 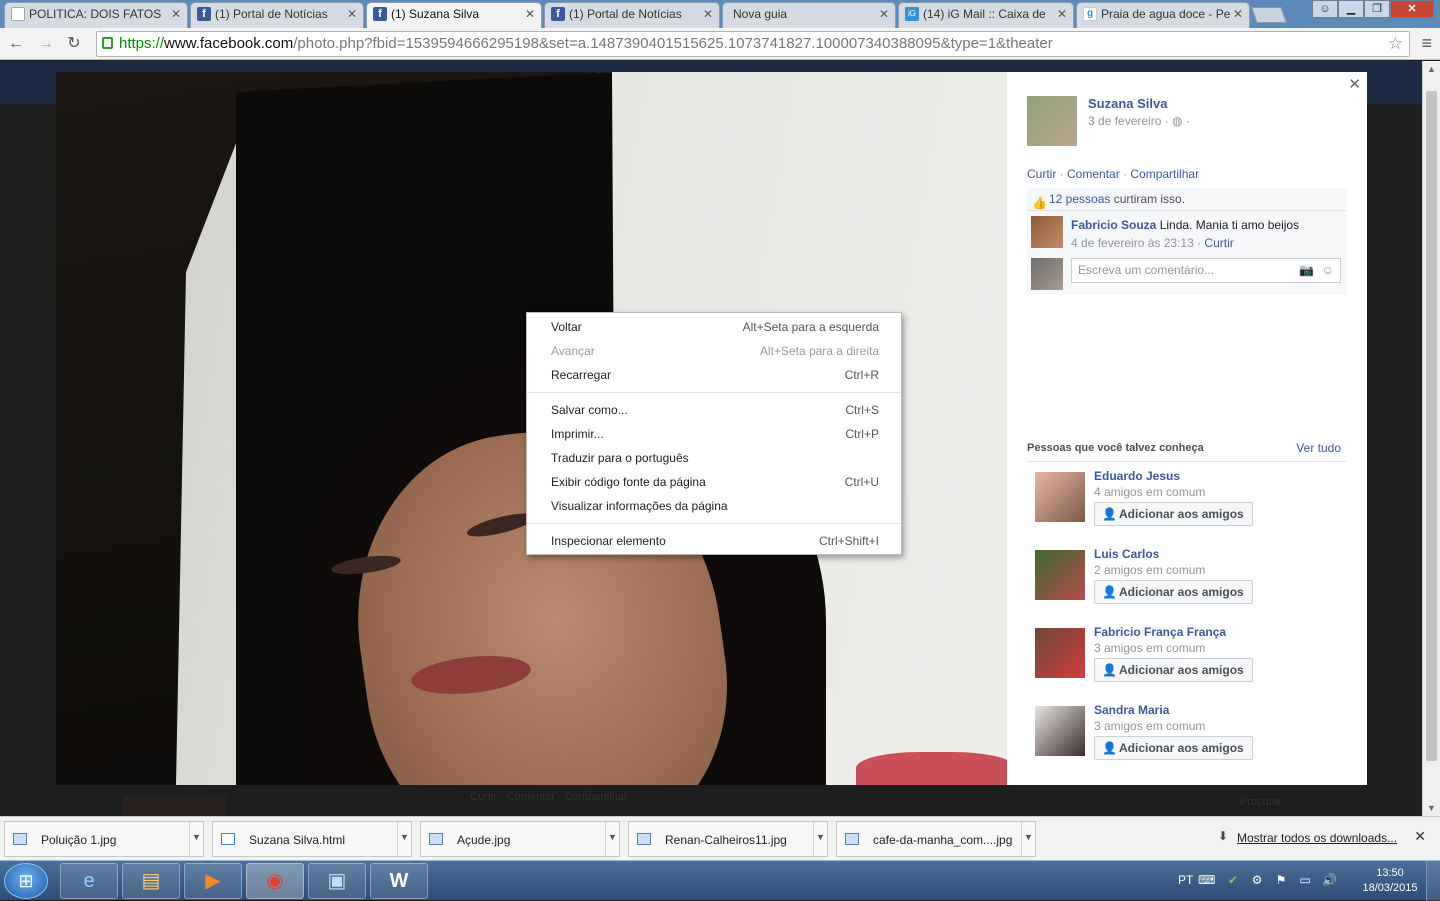 What do you see at coordinates (1412, 9) in the screenshot?
I see `close-window-button: ✕` at bounding box center [1412, 9].